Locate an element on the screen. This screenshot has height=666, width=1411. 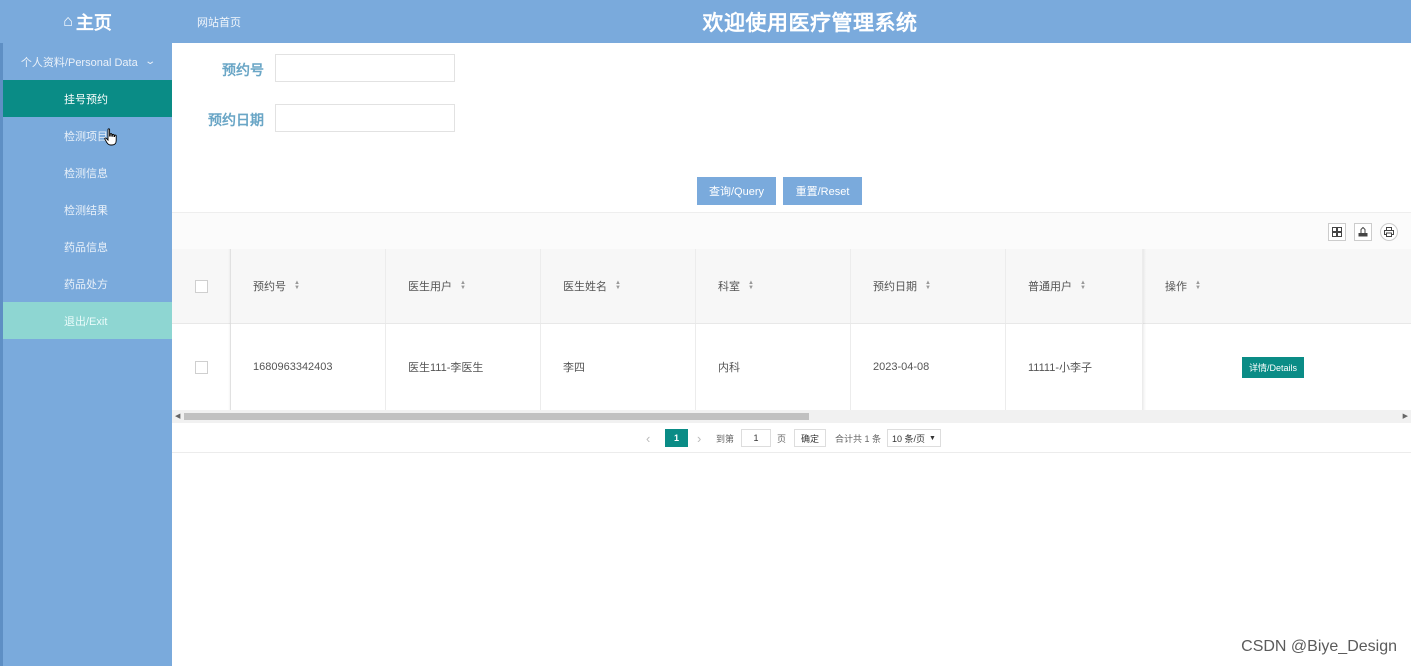
next-page-icon: › is located at coordinates (699, 438).